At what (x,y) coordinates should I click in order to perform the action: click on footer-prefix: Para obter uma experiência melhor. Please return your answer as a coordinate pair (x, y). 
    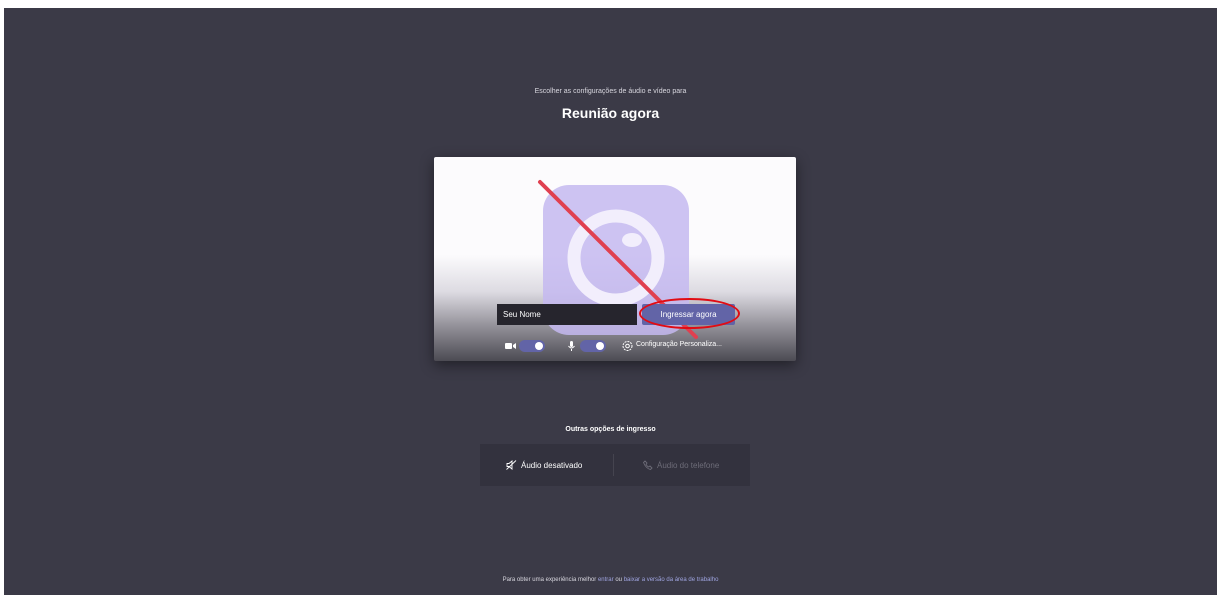
    Looking at the image, I should click on (549, 580).